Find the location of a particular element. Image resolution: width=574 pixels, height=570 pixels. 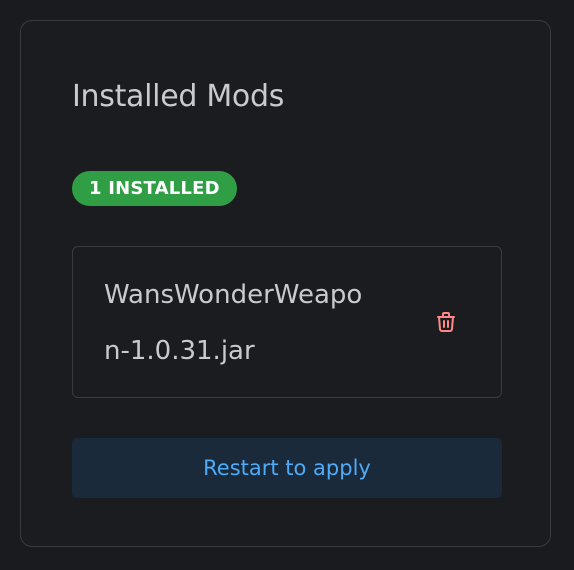

delete-mod-button is located at coordinates (446, 322).